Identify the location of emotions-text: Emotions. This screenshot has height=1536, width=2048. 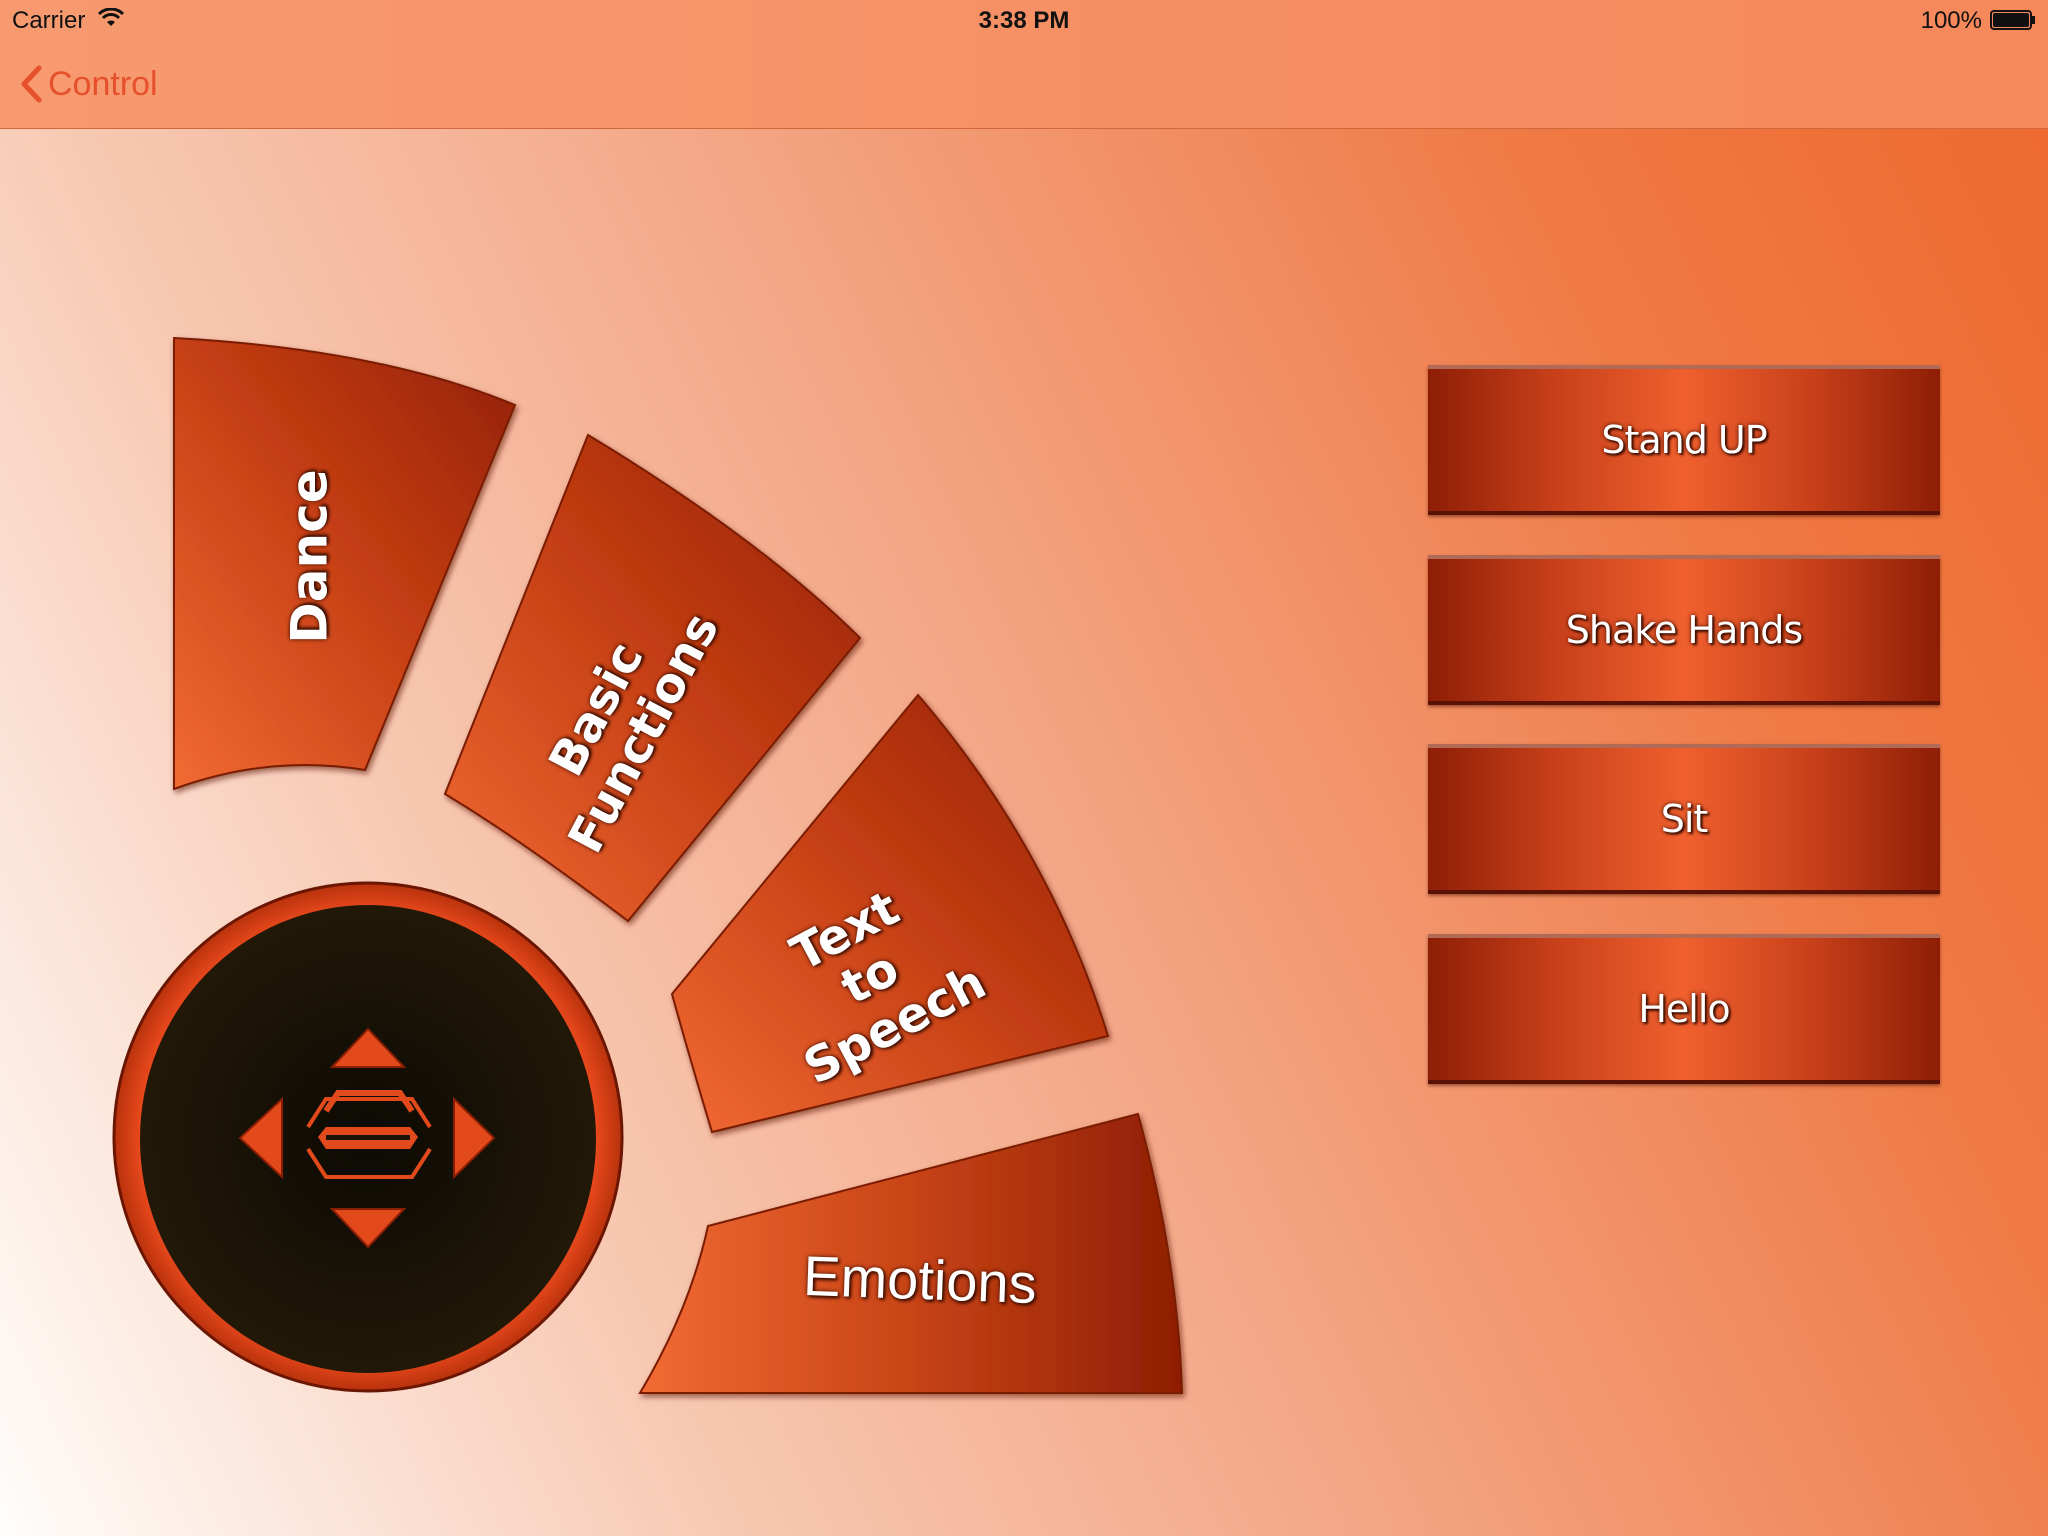
(920, 1279).